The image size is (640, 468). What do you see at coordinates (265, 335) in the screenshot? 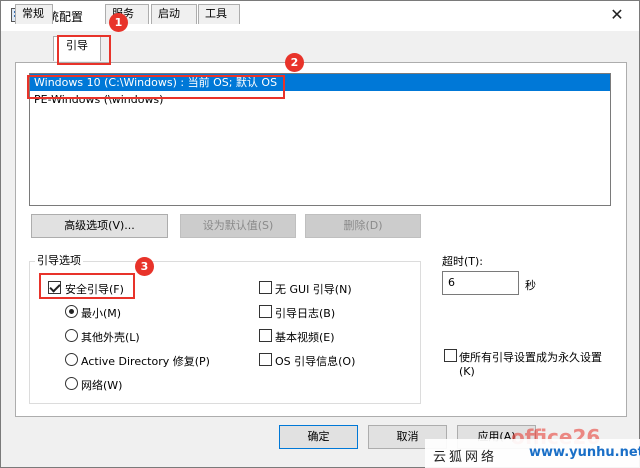
I see `base-video-checkbox` at bounding box center [265, 335].